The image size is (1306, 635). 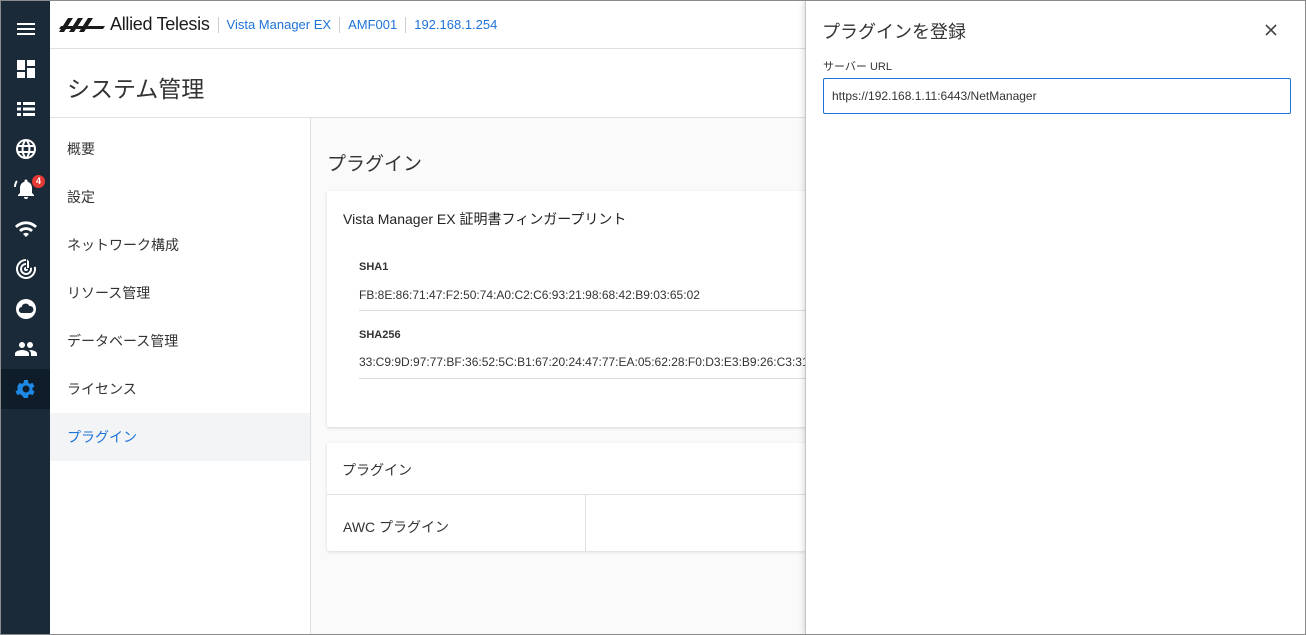 What do you see at coordinates (25, 189) in the screenshot?
I see `rail-alerts-button: 4` at bounding box center [25, 189].